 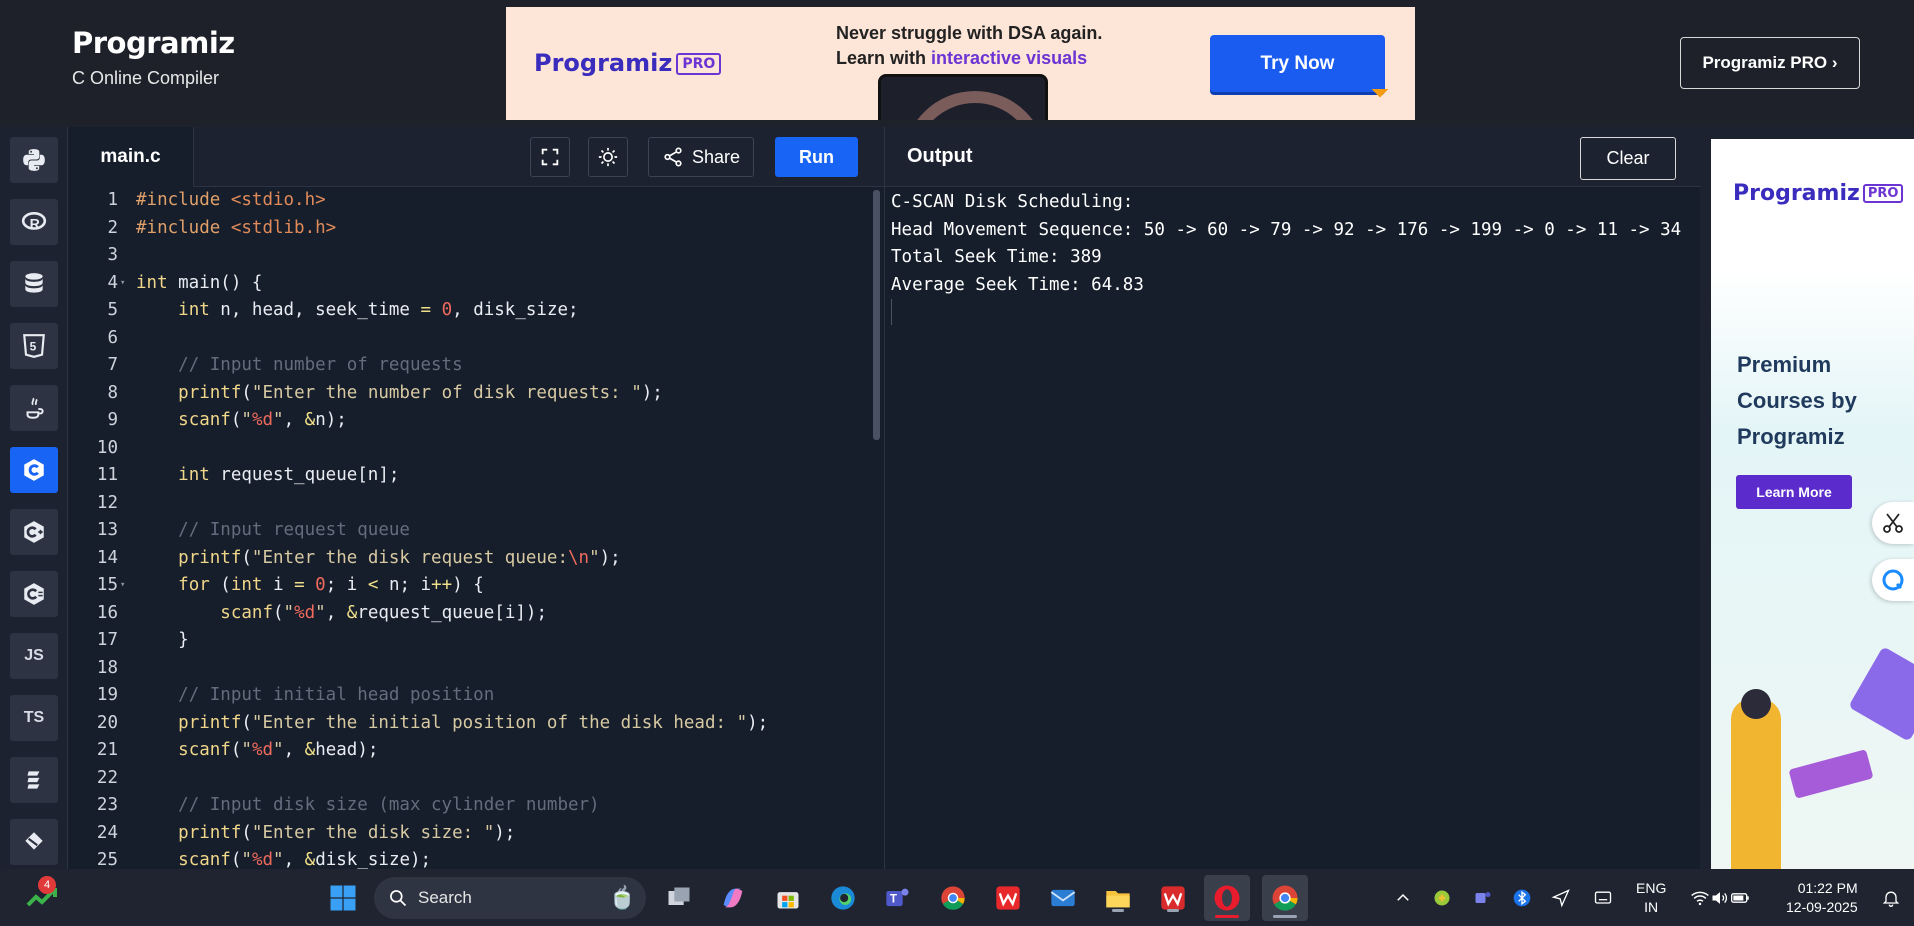 I want to click on typescript-icon: TS, so click(x=34, y=718).